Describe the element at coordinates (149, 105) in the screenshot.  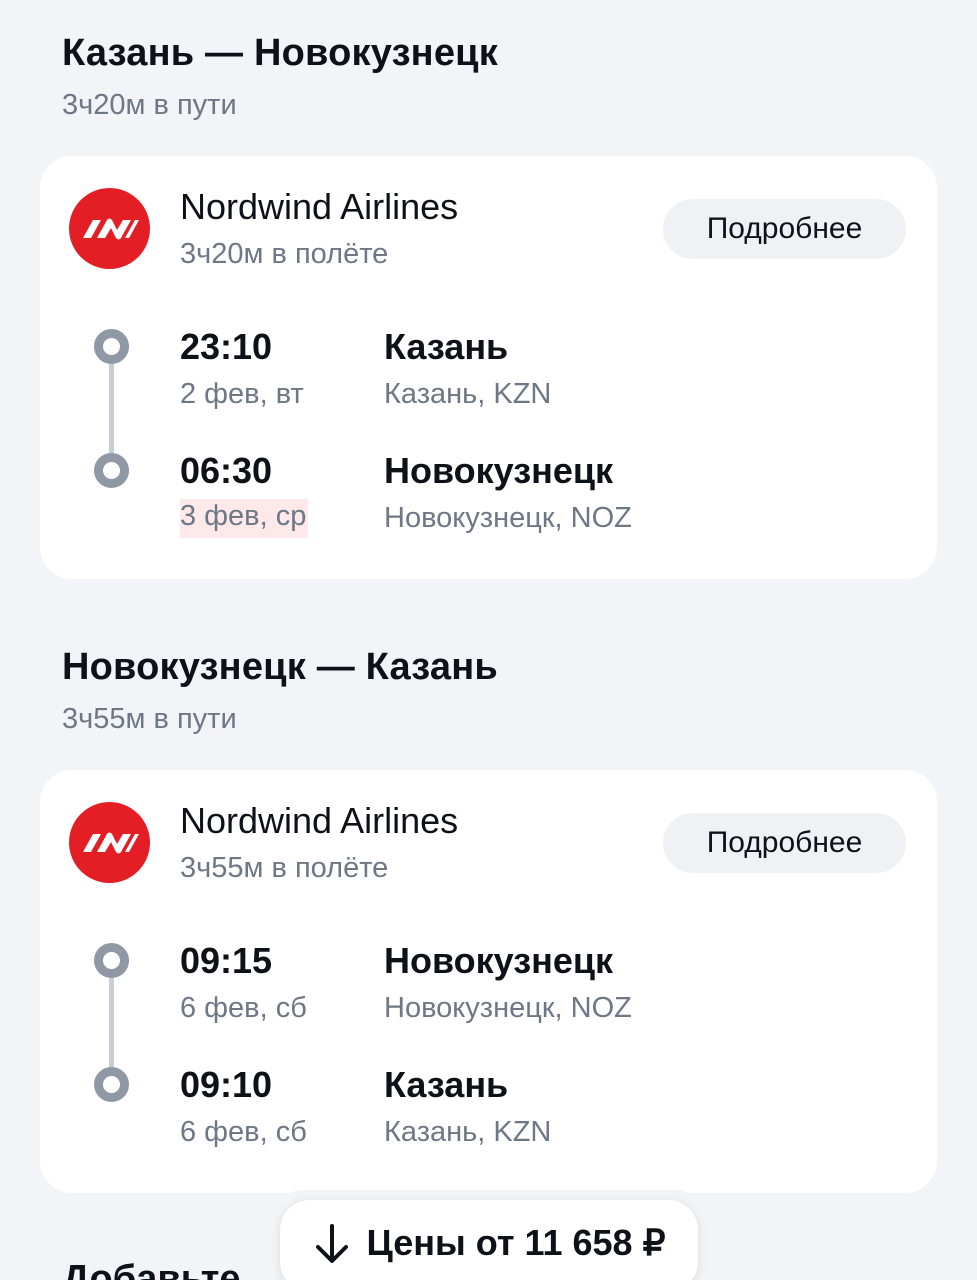
I see `outbound-total-duration: 3ч20м в пути` at that location.